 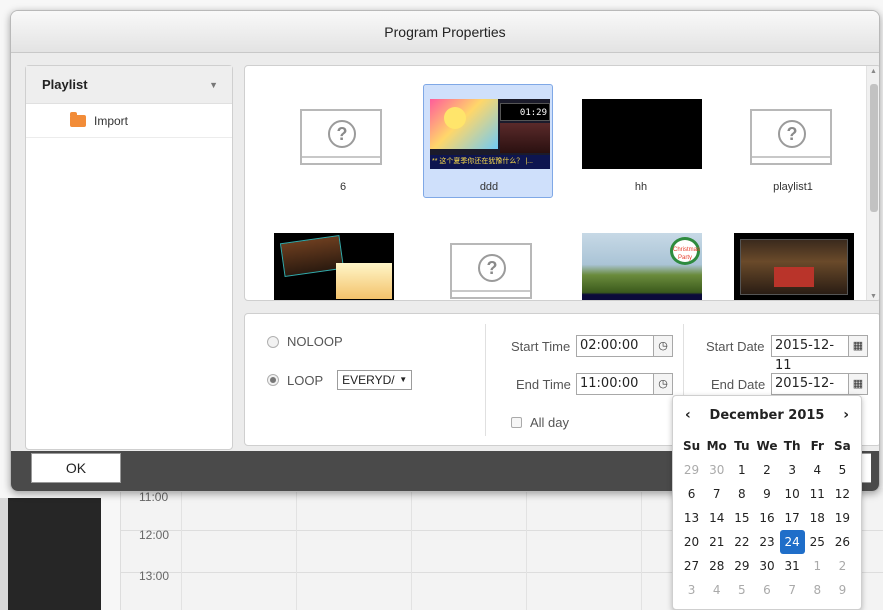 What do you see at coordinates (540, 422) in the screenshot?
I see `all-day-option: All day` at bounding box center [540, 422].